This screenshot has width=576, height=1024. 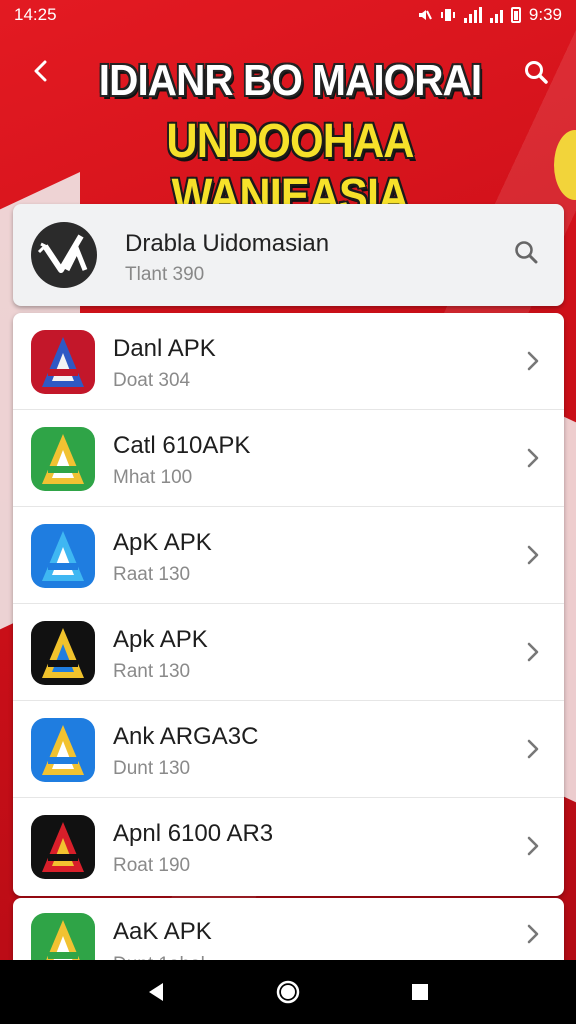 I want to click on mute-icon, so click(x=425, y=15).